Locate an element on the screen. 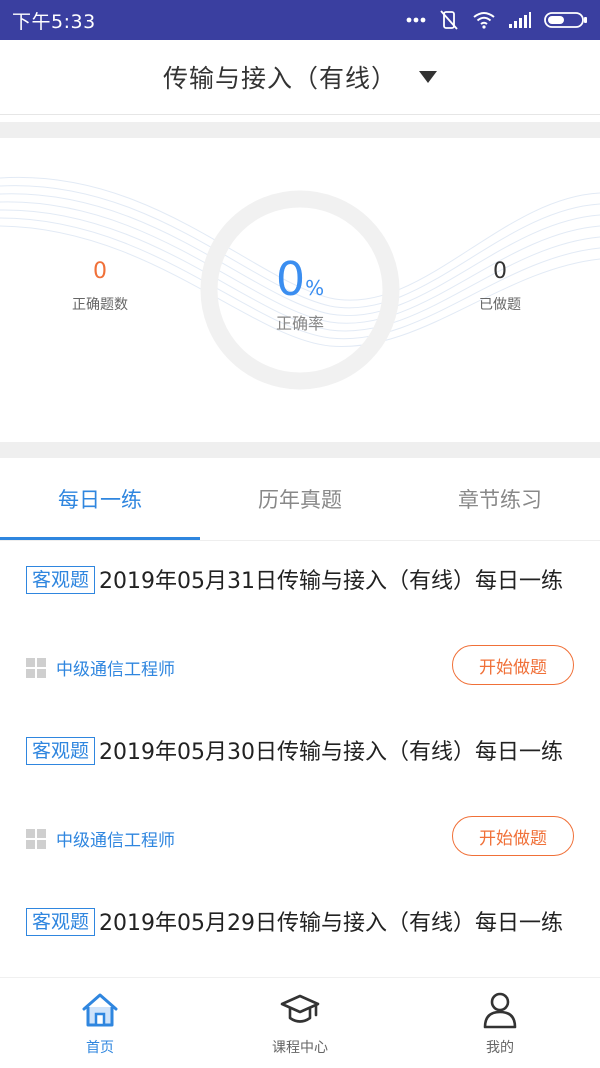 The height and width of the screenshot is (1068, 600). battery-icon is located at coordinates (565, 20).